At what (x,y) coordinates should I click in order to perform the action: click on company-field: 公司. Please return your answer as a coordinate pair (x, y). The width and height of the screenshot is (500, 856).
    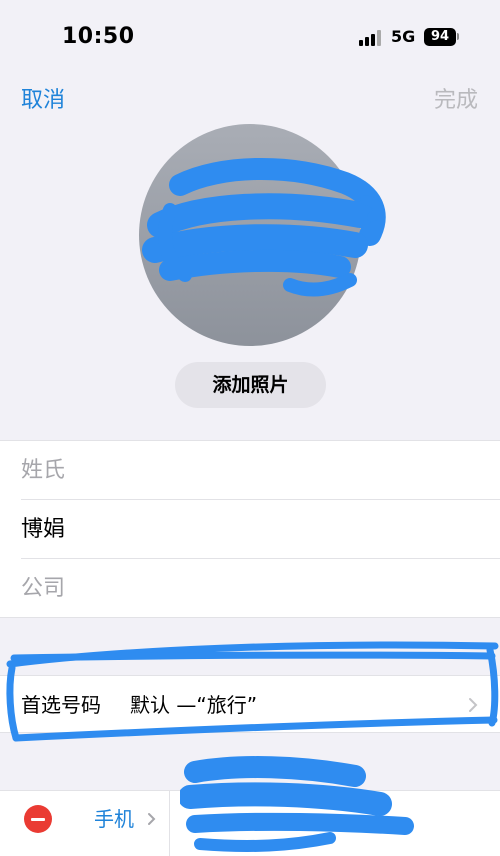
    Looking at the image, I should click on (260, 588).